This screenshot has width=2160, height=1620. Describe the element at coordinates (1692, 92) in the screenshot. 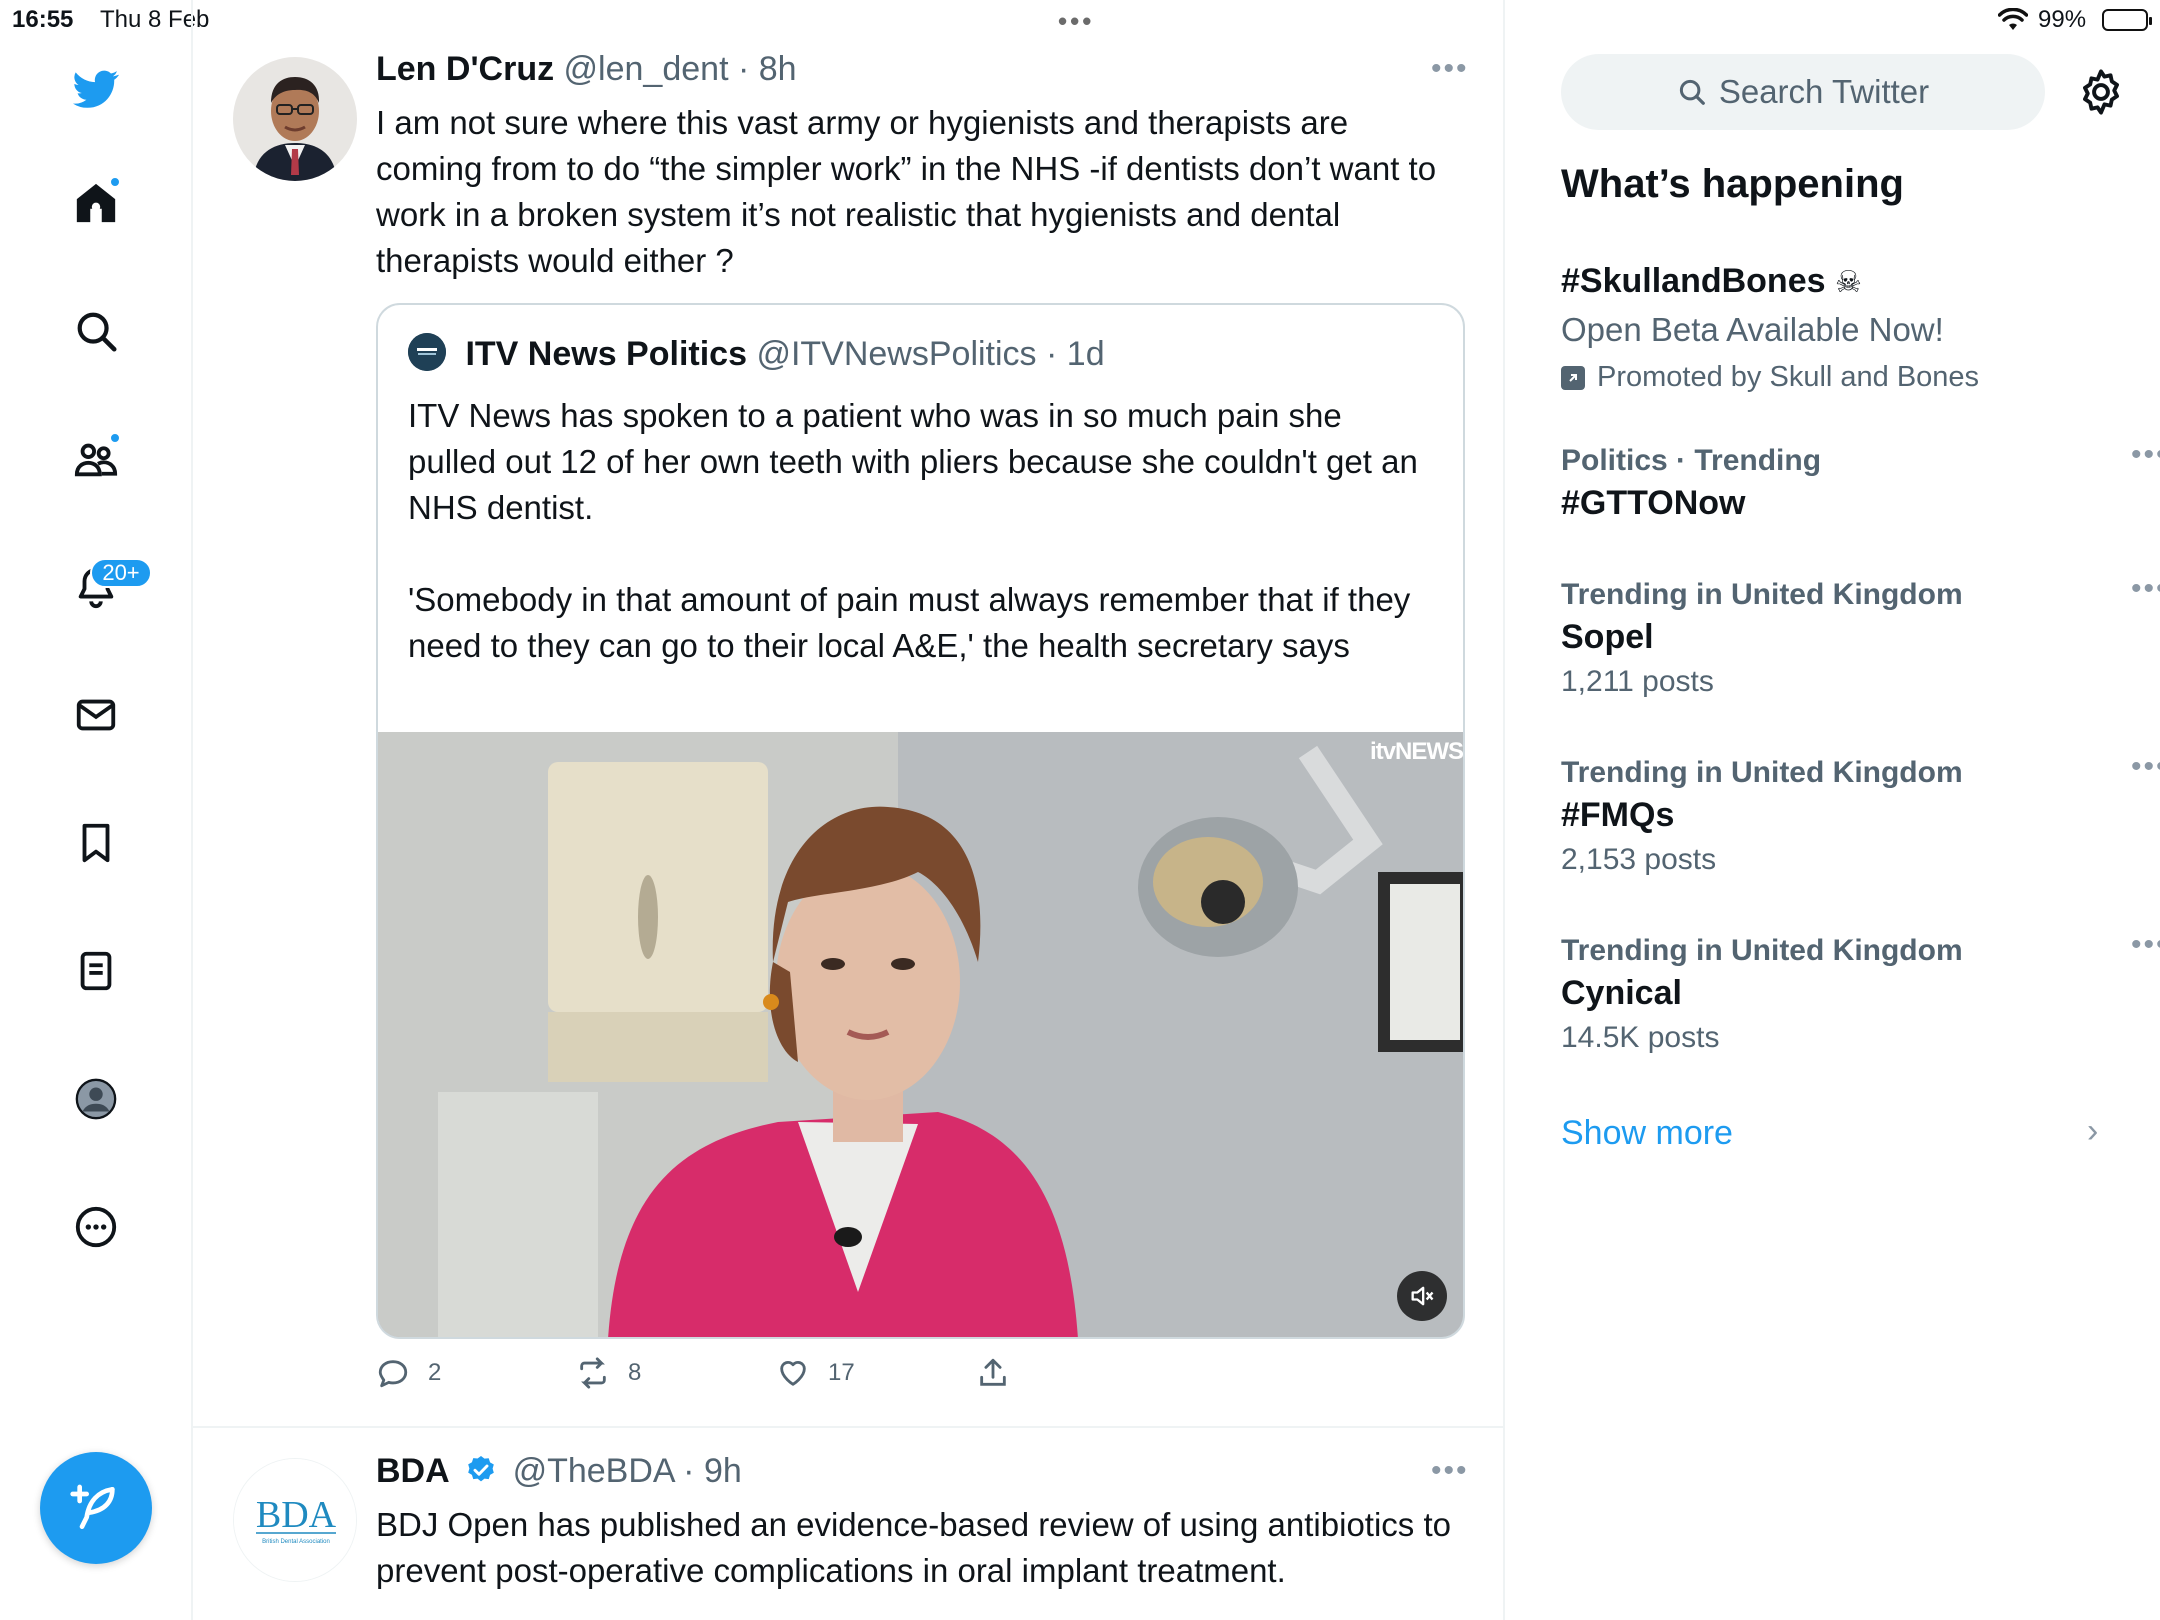

I see `search-icon` at that location.